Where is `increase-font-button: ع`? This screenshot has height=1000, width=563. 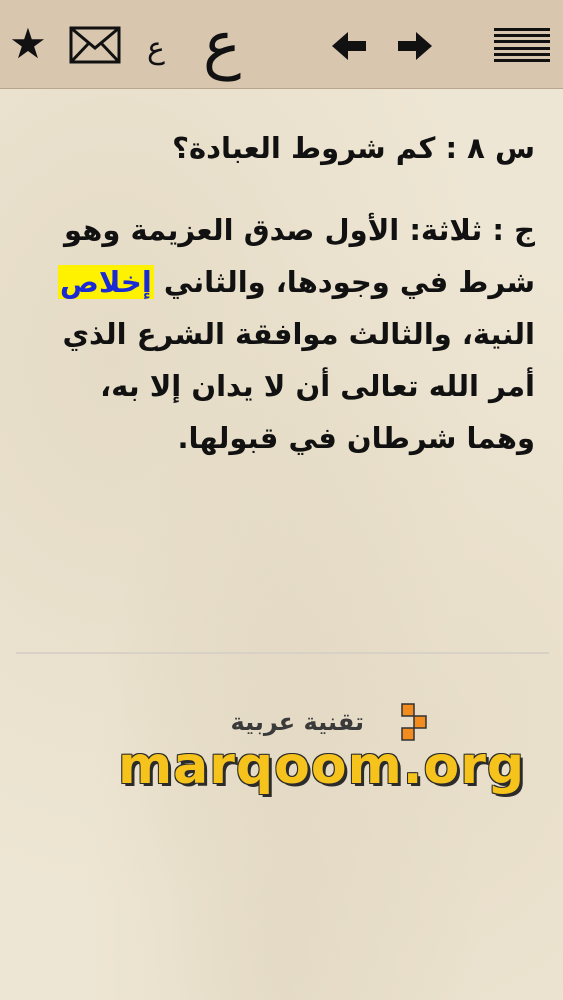
increase-font-button: ع is located at coordinates (222, 45).